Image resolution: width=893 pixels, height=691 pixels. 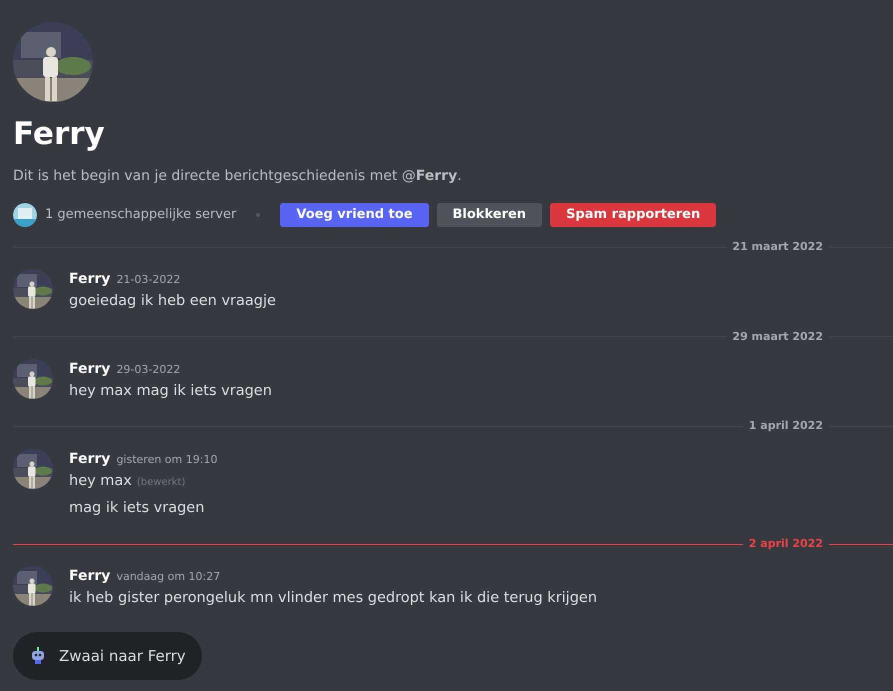 What do you see at coordinates (161, 483) in the screenshot?
I see `edited-label: (bewerkt)` at bounding box center [161, 483].